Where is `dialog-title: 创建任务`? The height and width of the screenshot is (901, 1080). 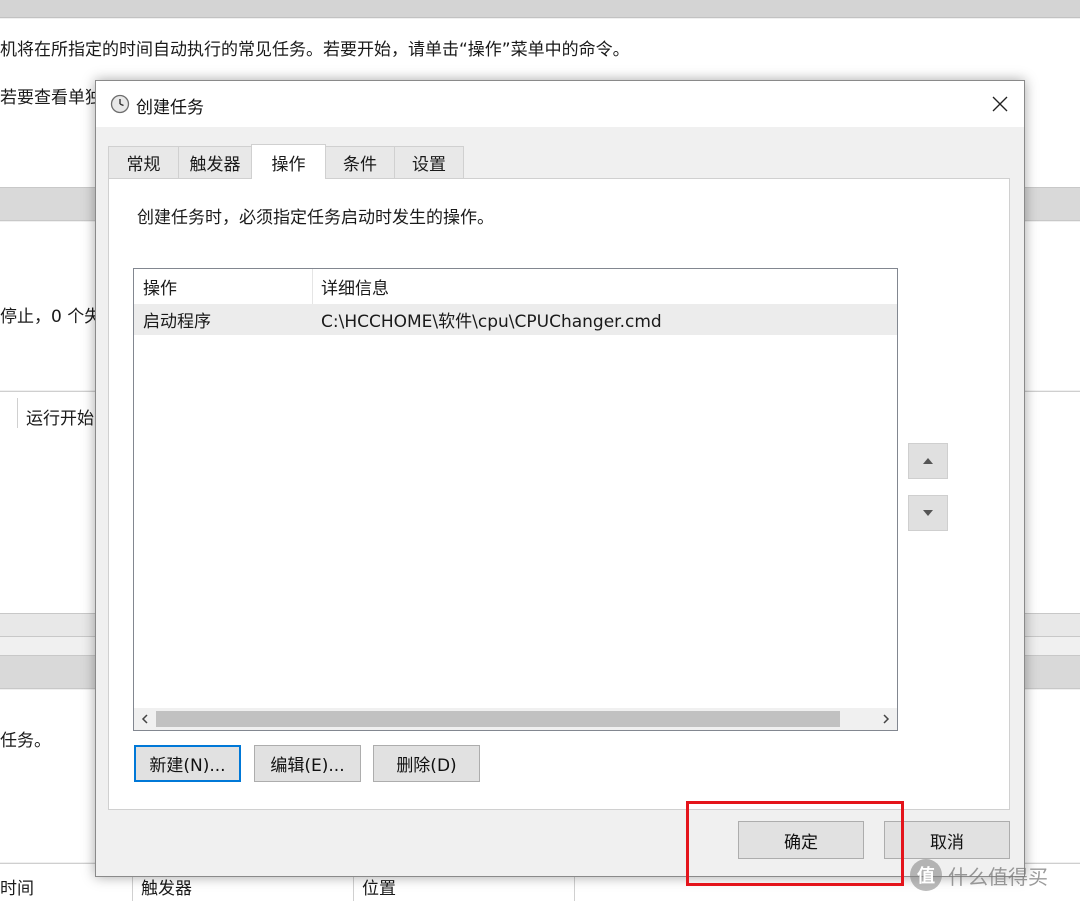
dialog-title: 创建任务 is located at coordinates (170, 108).